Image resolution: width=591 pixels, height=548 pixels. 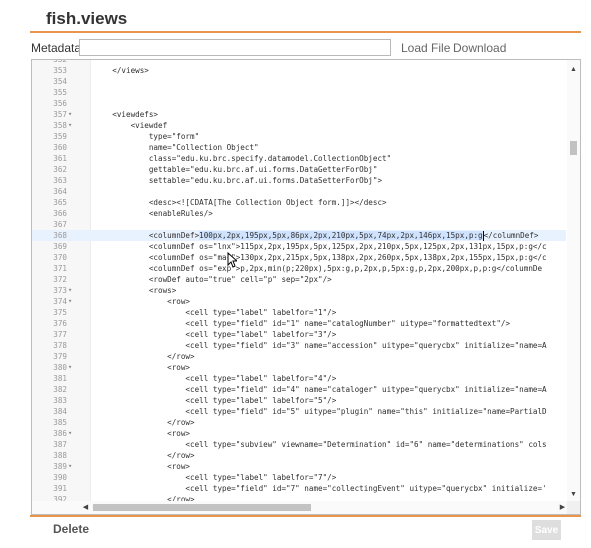 I want to click on delete-button: Delete, so click(x=71, y=529).